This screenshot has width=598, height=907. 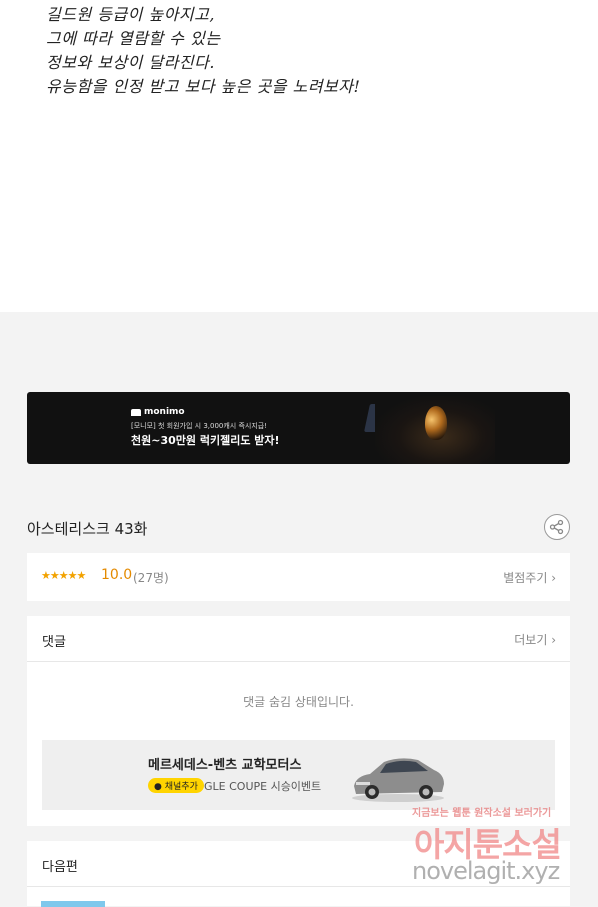 I want to click on comments-header: 댓글 더보기 ›, so click(x=298, y=639).